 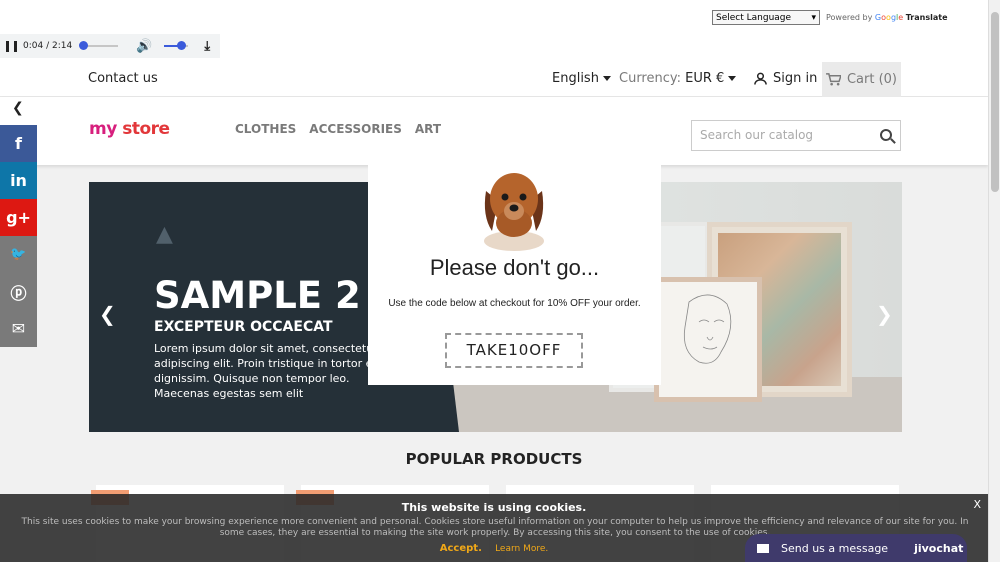 I want to click on store-logo: my store, so click(x=129, y=129).